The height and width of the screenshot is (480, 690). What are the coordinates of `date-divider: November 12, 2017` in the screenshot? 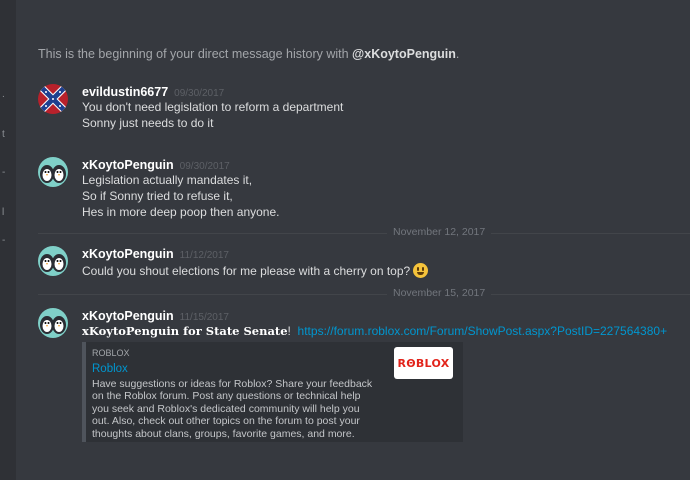 It's located at (364, 232).